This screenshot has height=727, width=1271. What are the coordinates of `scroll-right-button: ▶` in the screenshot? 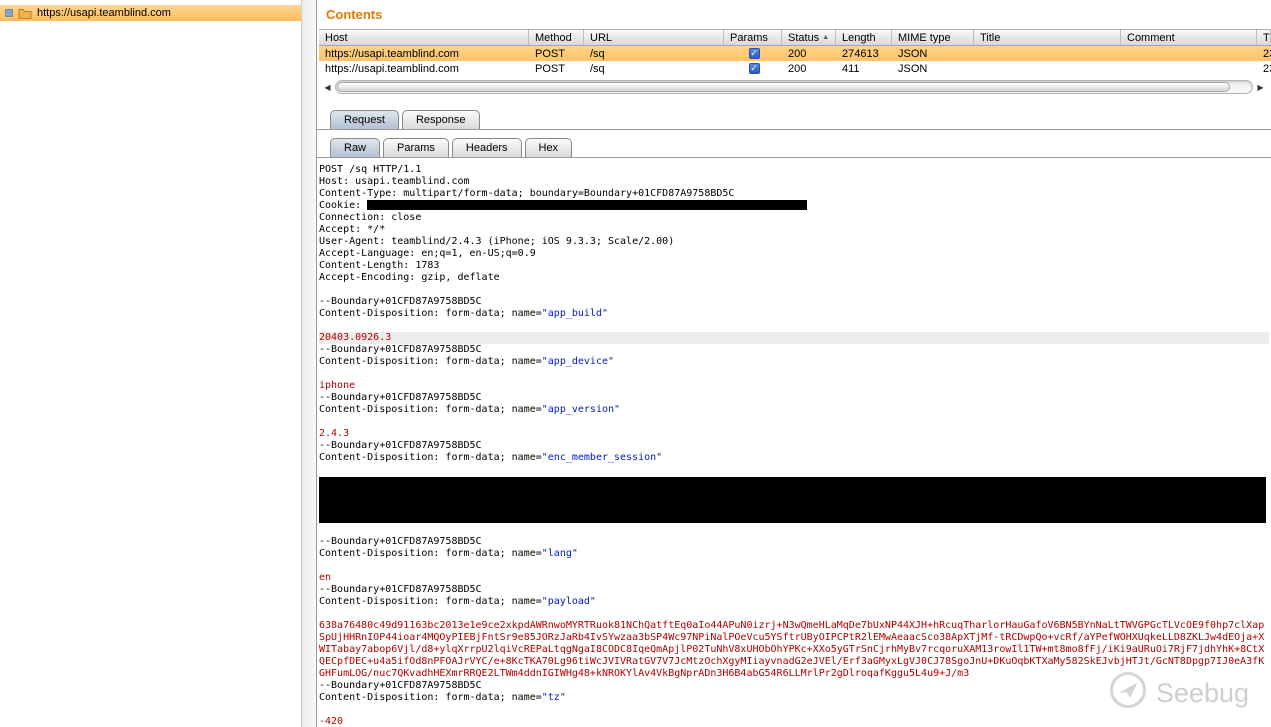 It's located at (1260, 87).